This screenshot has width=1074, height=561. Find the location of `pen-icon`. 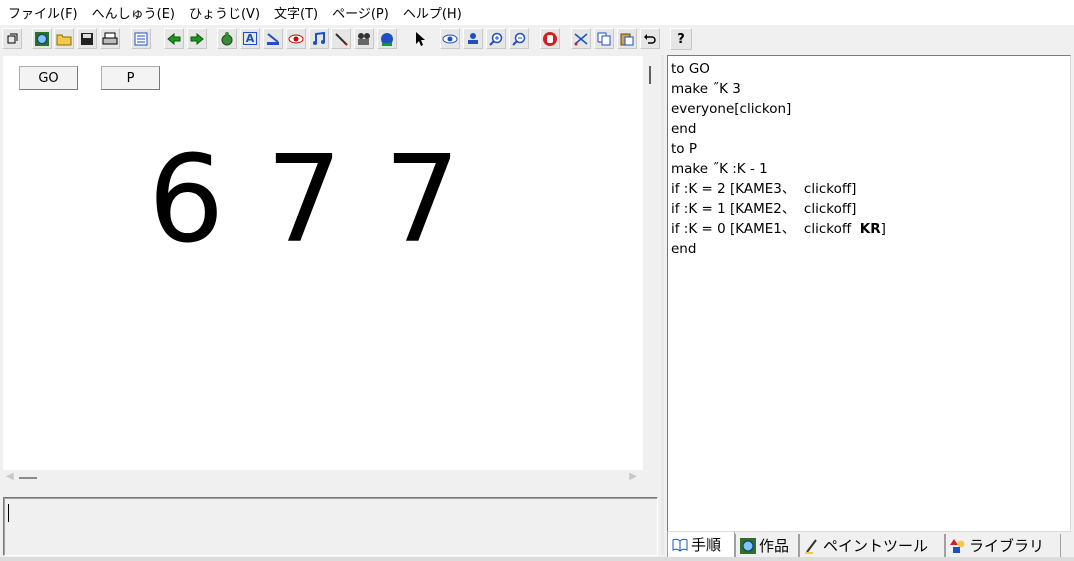

pen-icon is located at coordinates (341, 38).